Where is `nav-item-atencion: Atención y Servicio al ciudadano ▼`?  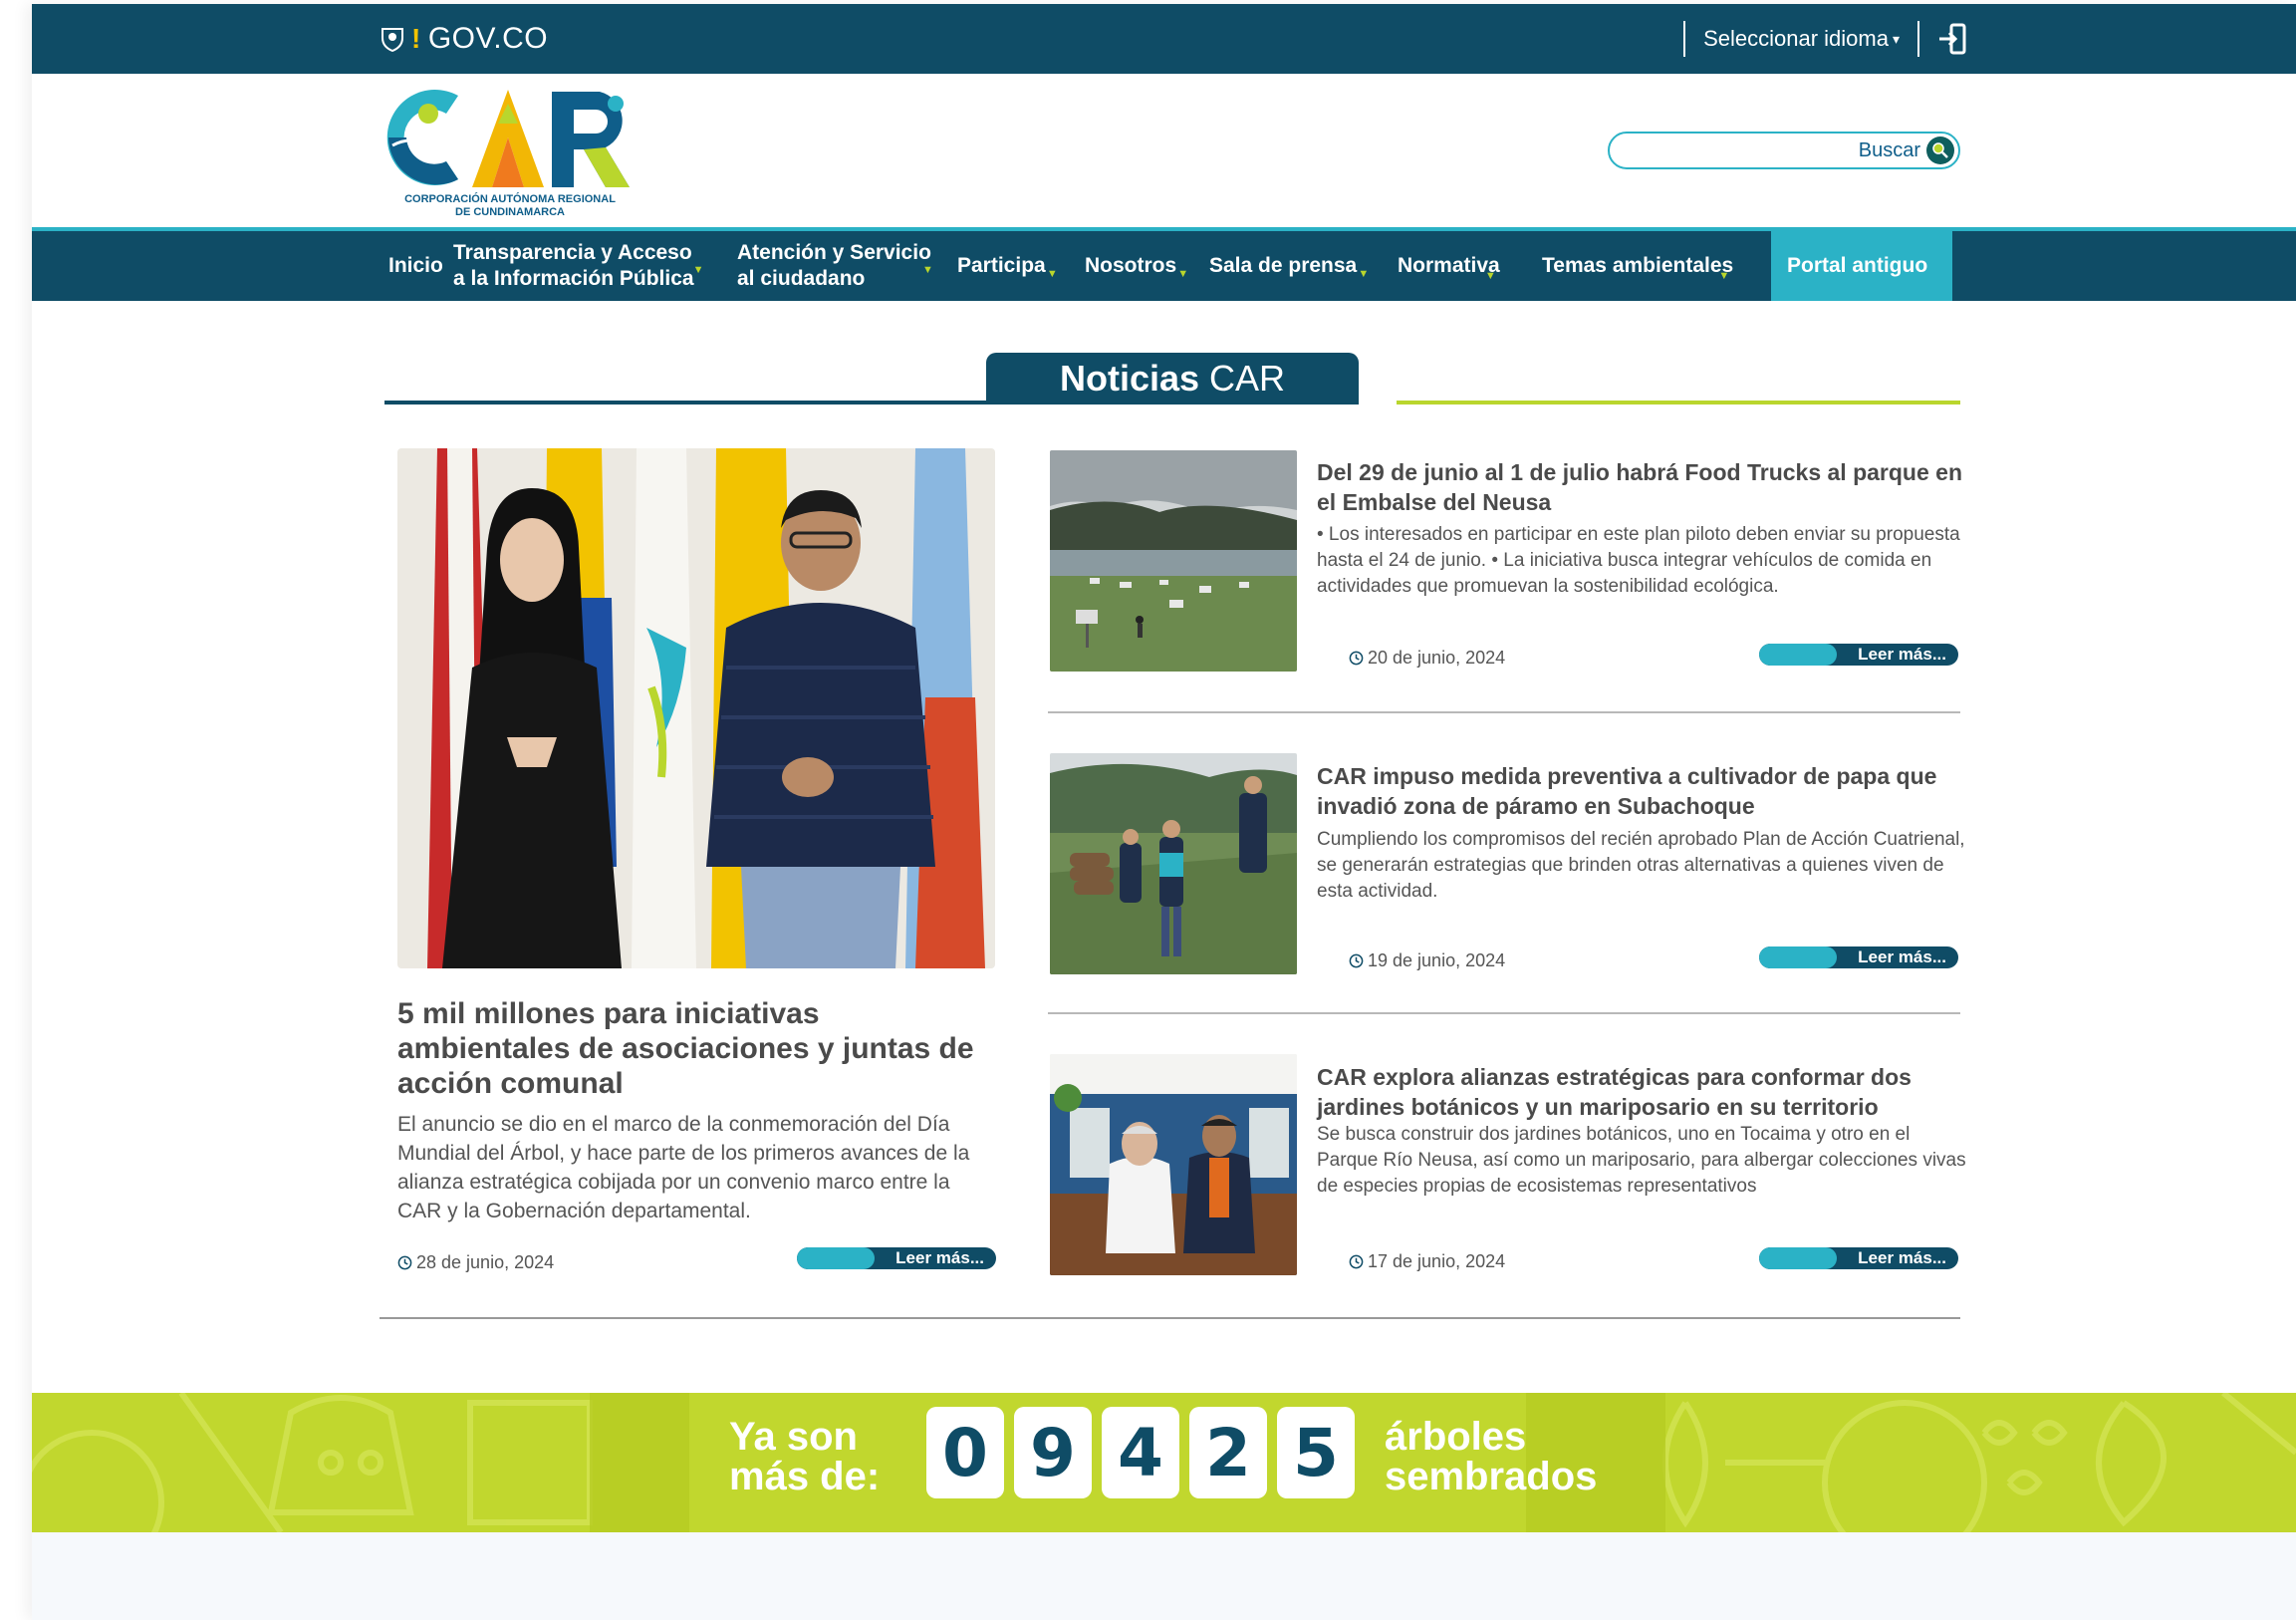 nav-item-atencion: Atención y Servicio al ciudadano ▼ is located at coordinates (835, 266).